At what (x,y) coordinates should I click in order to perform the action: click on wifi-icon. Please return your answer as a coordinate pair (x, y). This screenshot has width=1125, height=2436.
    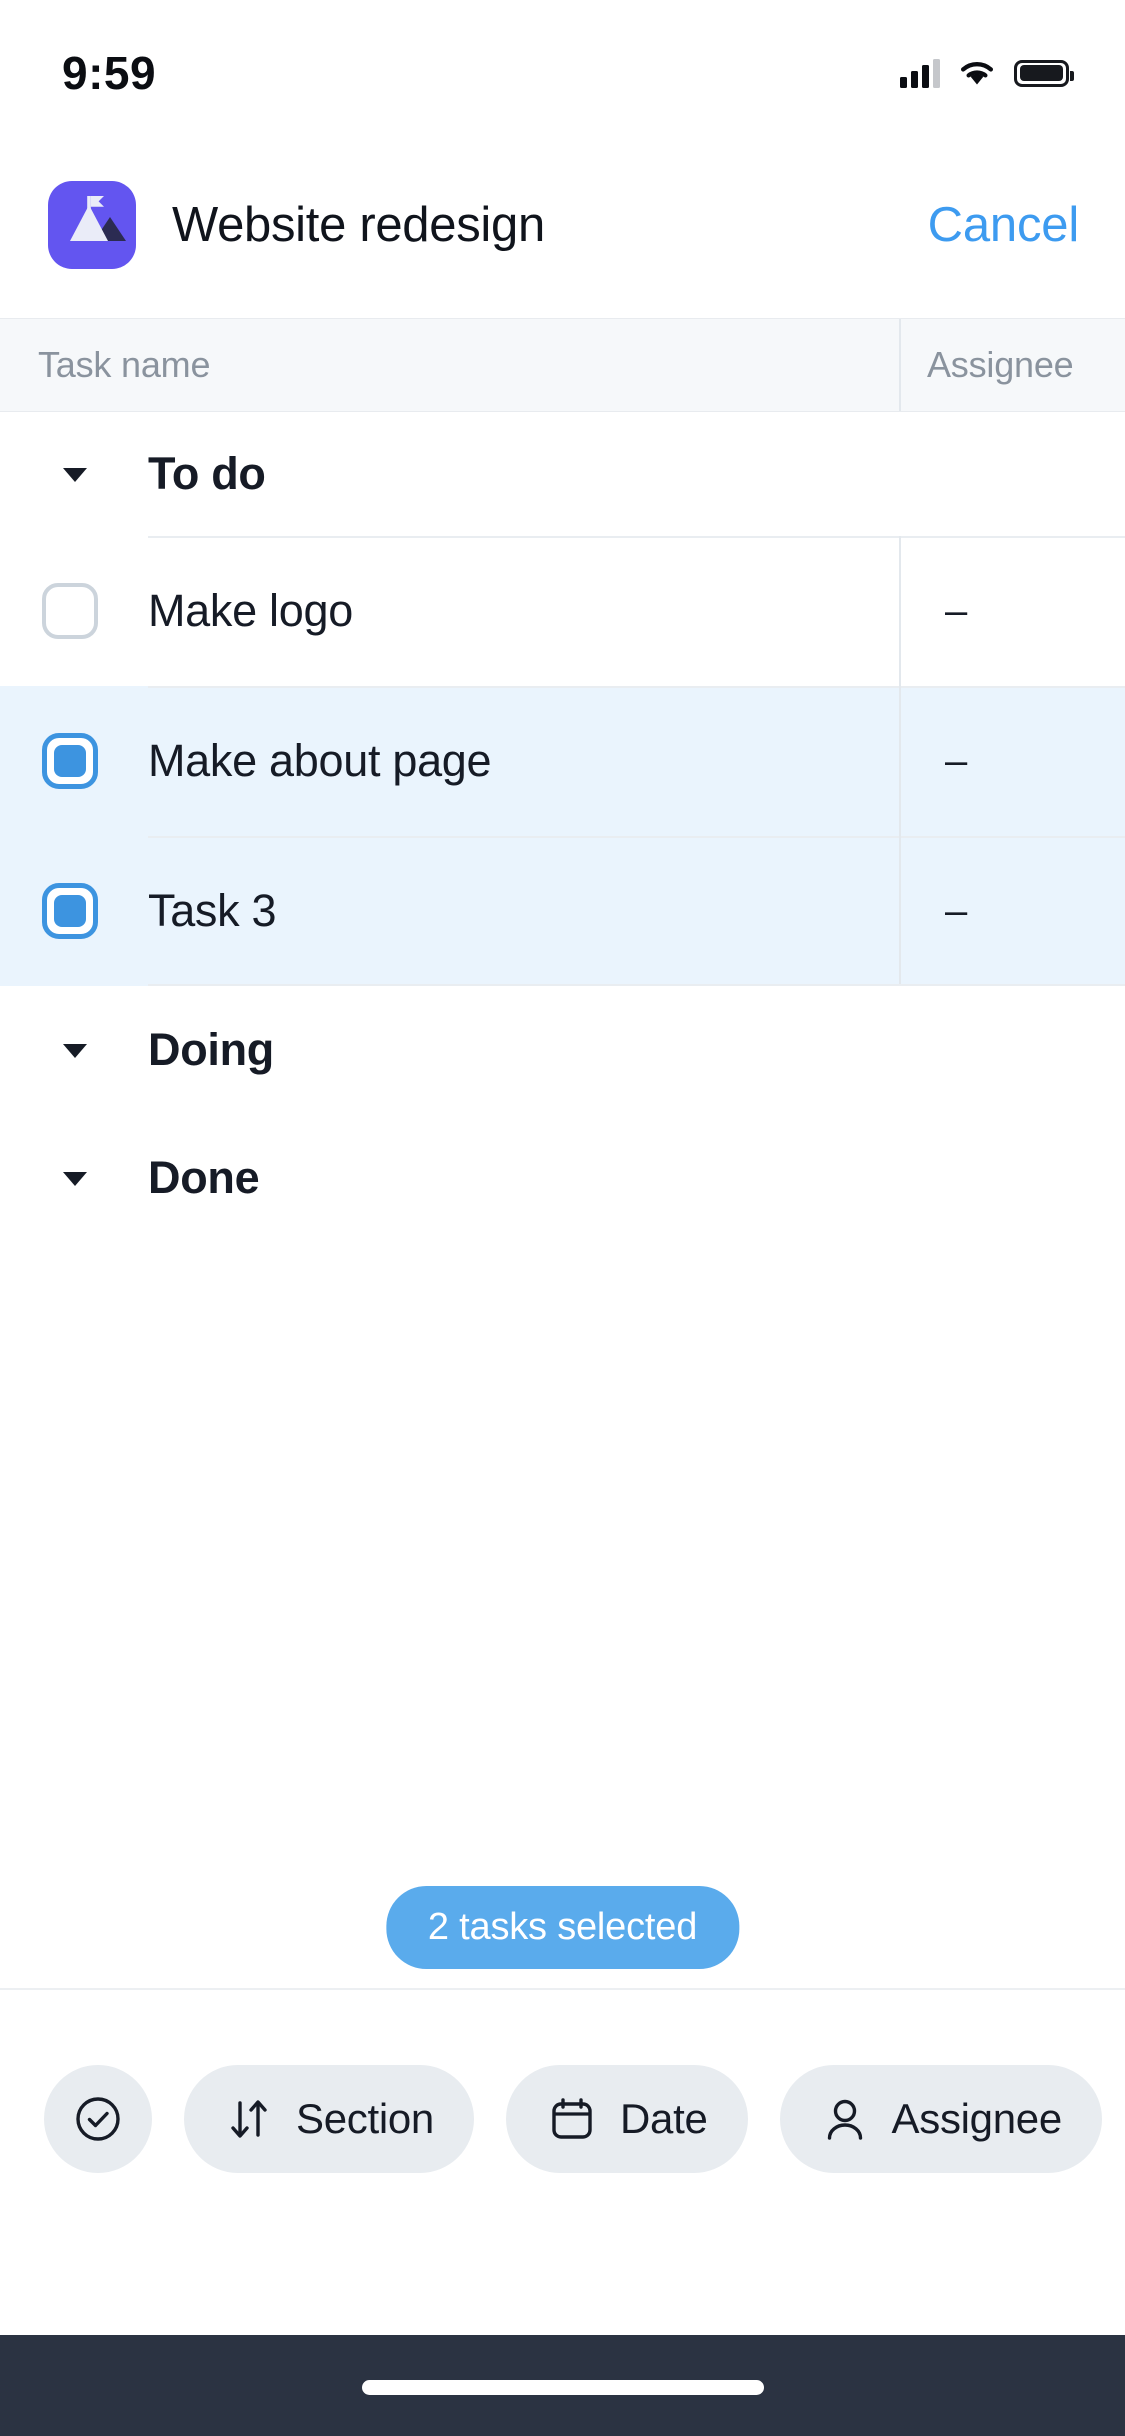
    Looking at the image, I should click on (977, 73).